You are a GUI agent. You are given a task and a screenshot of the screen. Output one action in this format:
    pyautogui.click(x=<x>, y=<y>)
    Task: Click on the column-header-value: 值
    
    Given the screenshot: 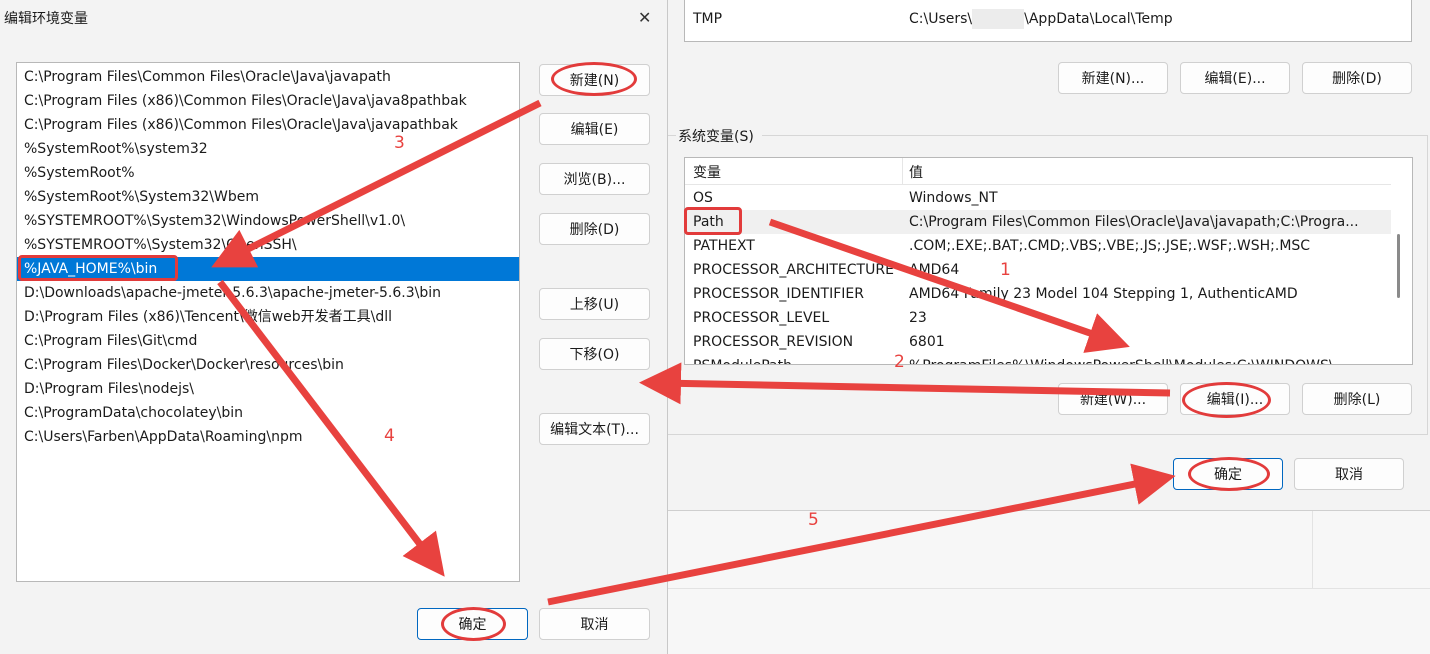 What is the action you would take?
    pyautogui.click(x=916, y=172)
    